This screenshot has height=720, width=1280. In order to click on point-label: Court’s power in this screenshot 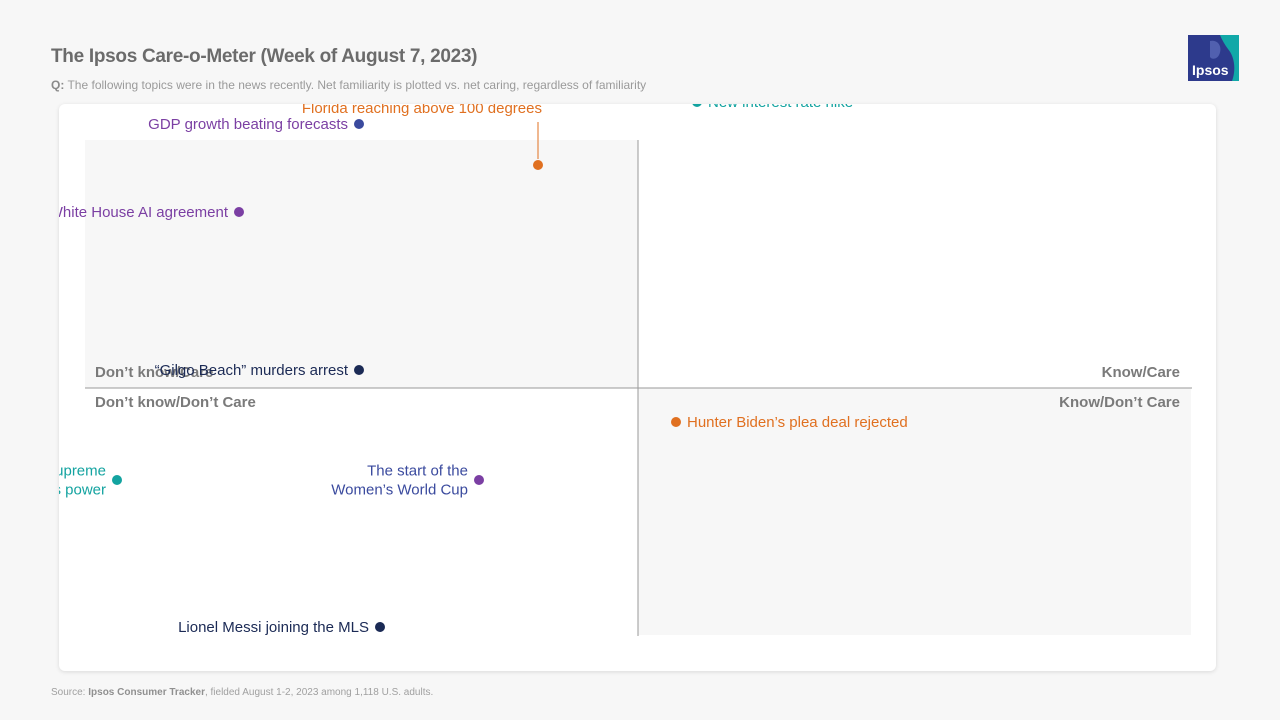, I will do `click(82, 490)`.